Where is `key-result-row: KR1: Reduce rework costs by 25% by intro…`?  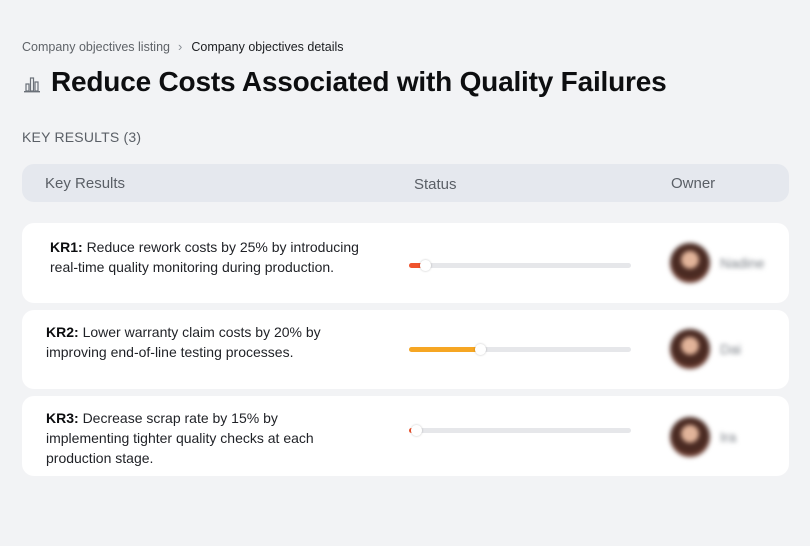
key-result-row: KR1: Reduce rework costs by 25% by intro… is located at coordinates (405, 263).